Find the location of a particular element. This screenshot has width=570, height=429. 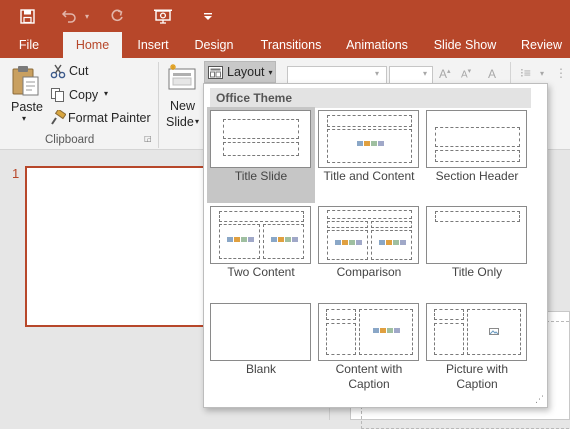

tab-insert: Insert is located at coordinates (153, 45).